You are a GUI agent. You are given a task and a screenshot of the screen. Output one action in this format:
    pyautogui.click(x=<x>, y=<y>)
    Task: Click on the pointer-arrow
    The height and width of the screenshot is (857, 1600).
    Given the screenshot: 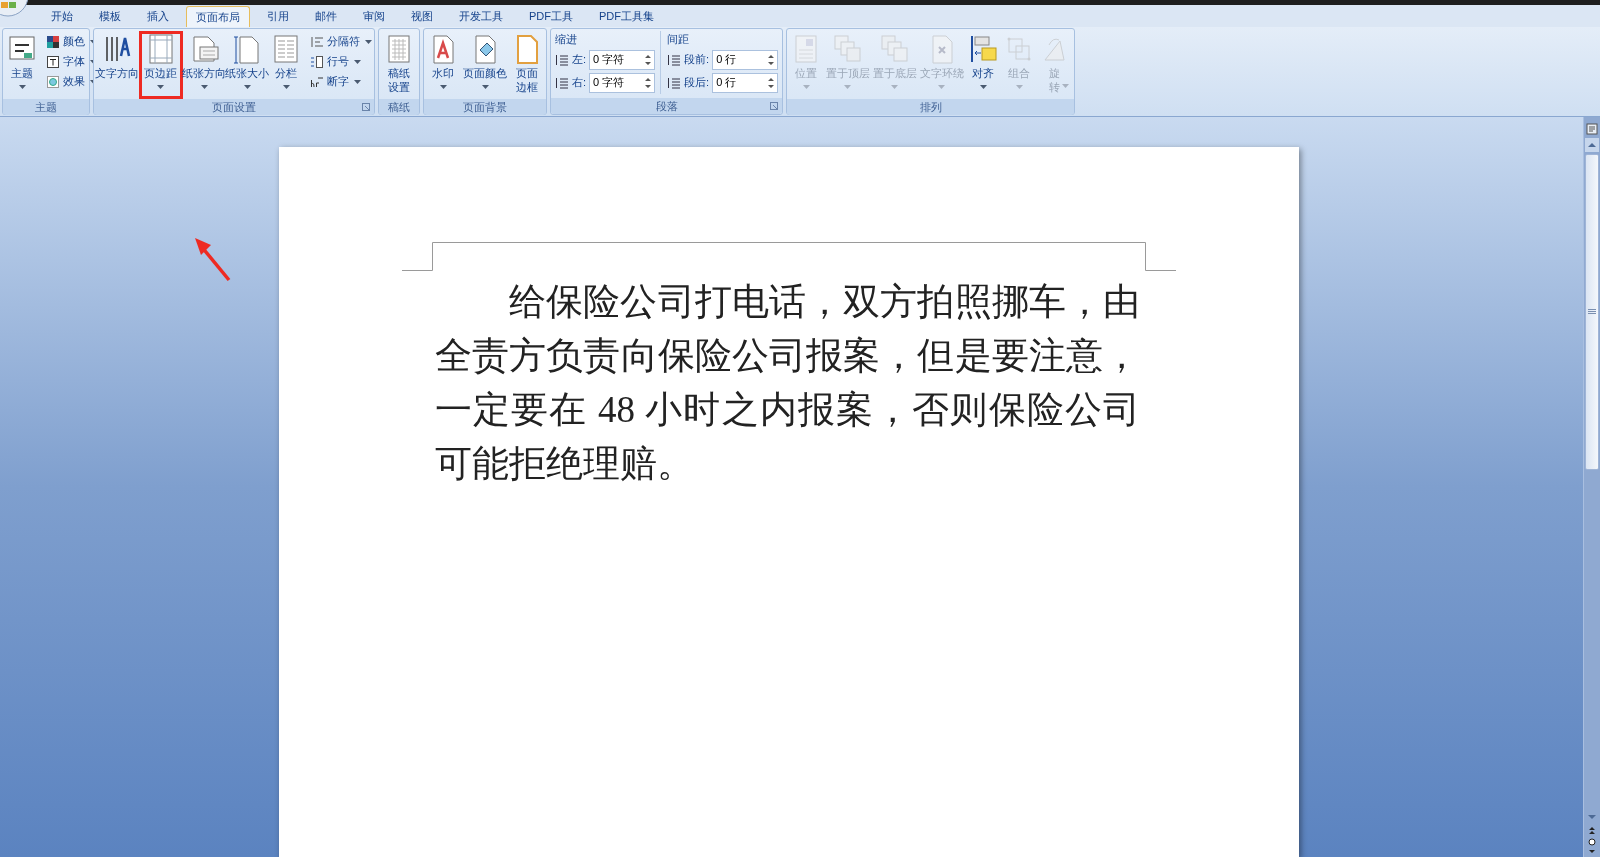 What is the action you would take?
    pyautogui.click(x=212, y=259)
    